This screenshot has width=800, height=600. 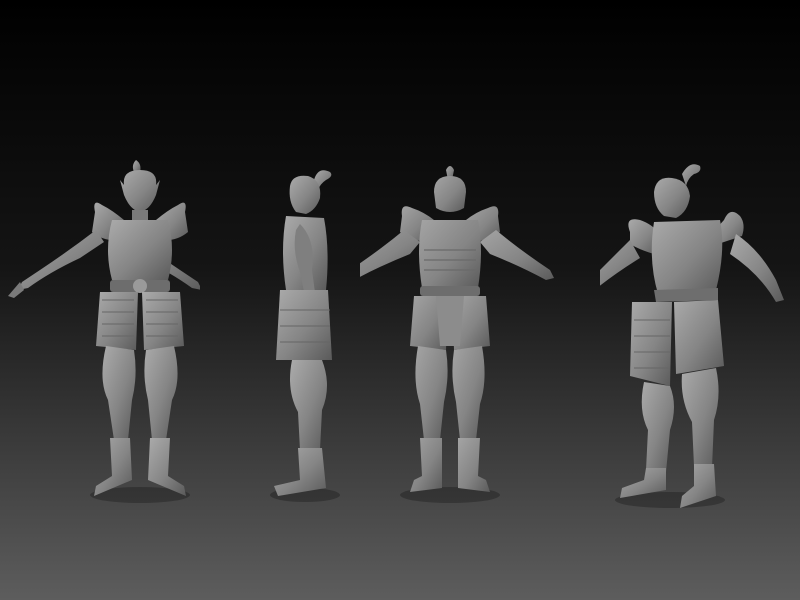 What do you see at coordinates (692, 336) in the screenshot?
I see `warrior-three-quarter-figure` at bounding box center [692, 336].